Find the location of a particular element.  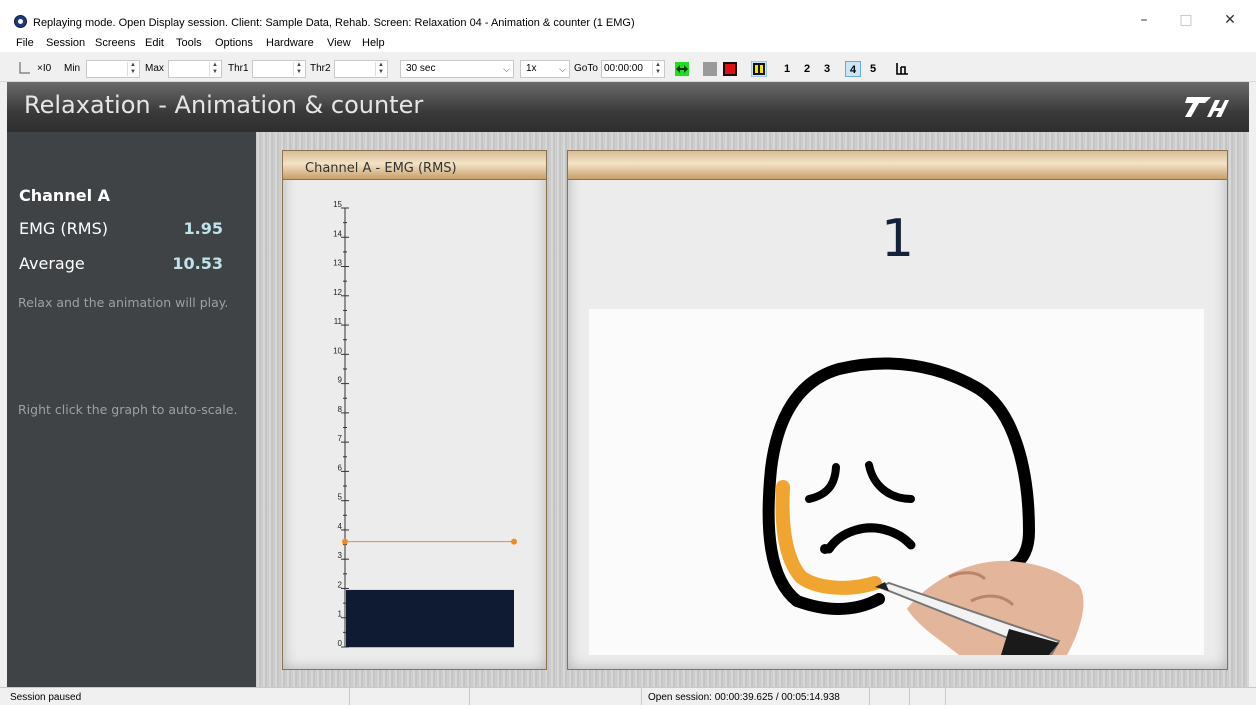

graph-panel-title: Channel A - EMG (RMS) is located at coordinates (381, 168).